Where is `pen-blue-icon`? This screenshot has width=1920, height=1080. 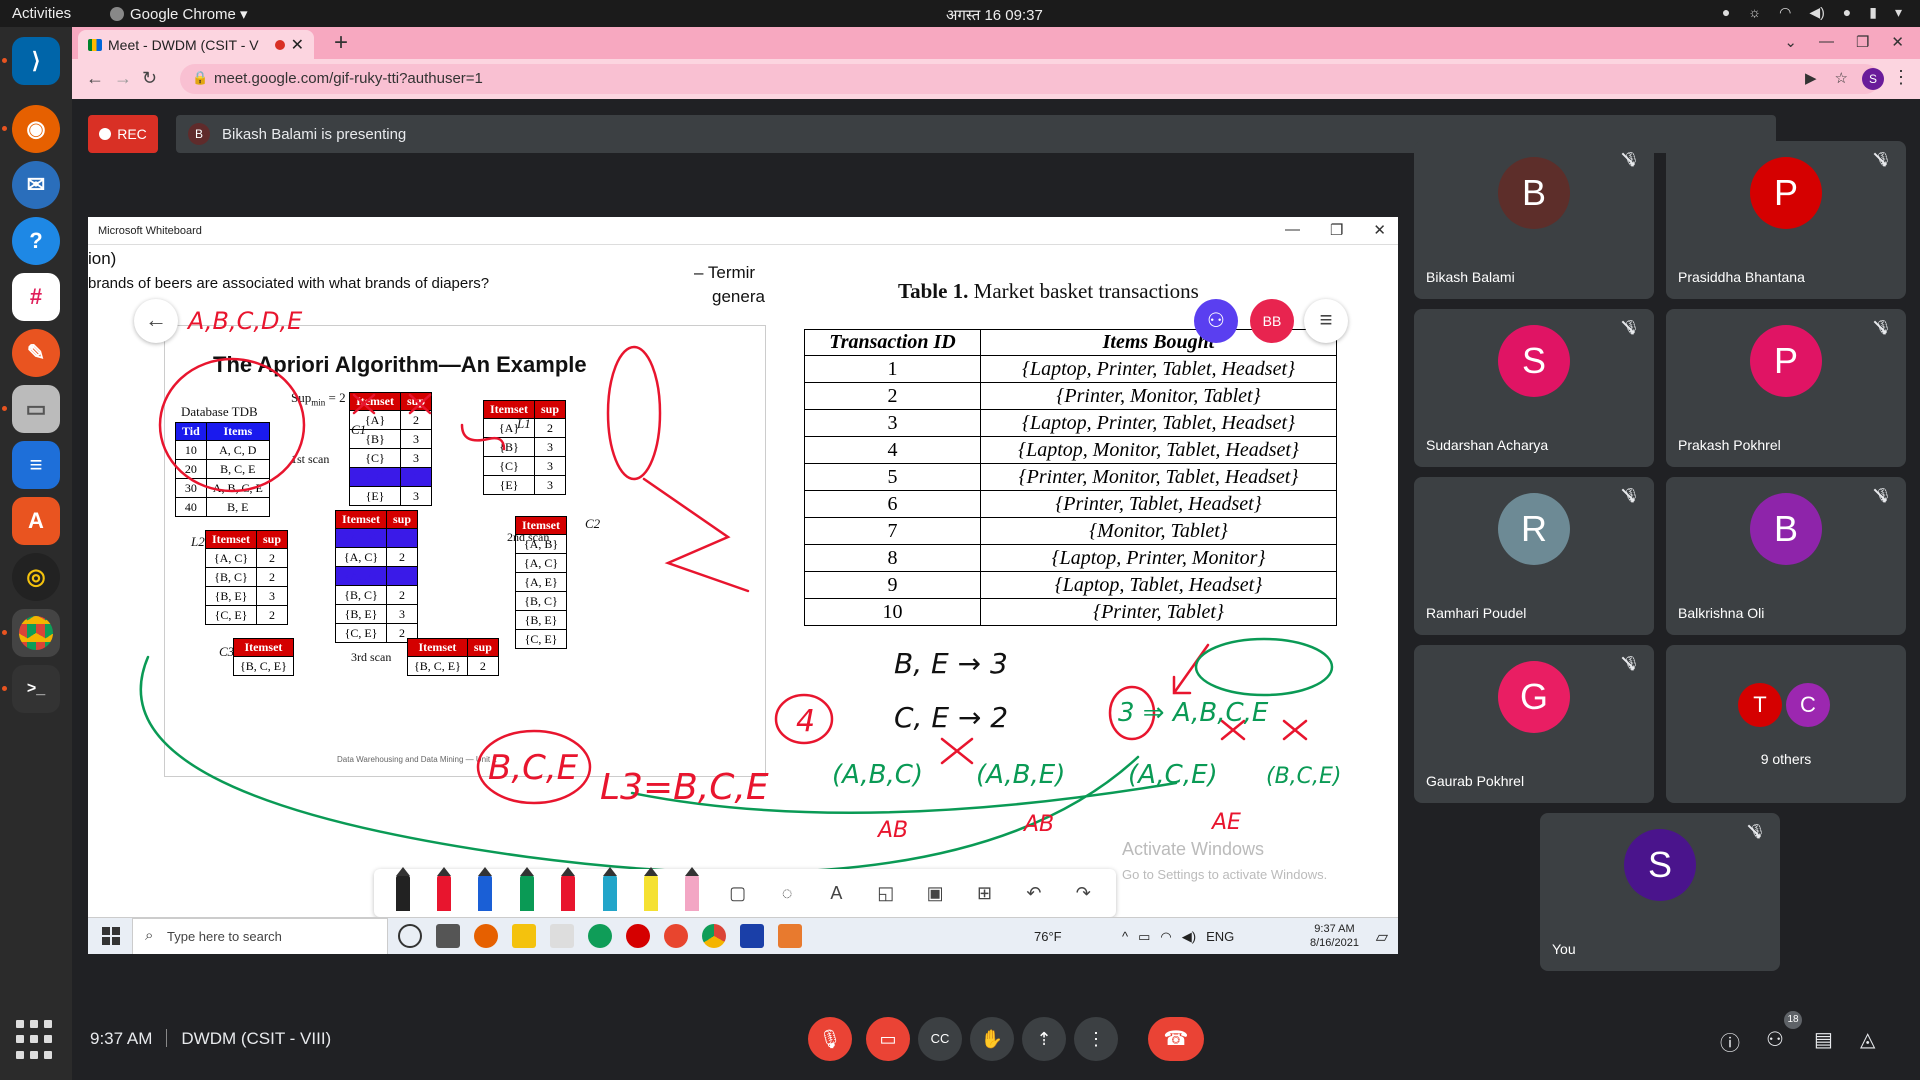 pen-blue-icon is located at coordinates (485, 889).